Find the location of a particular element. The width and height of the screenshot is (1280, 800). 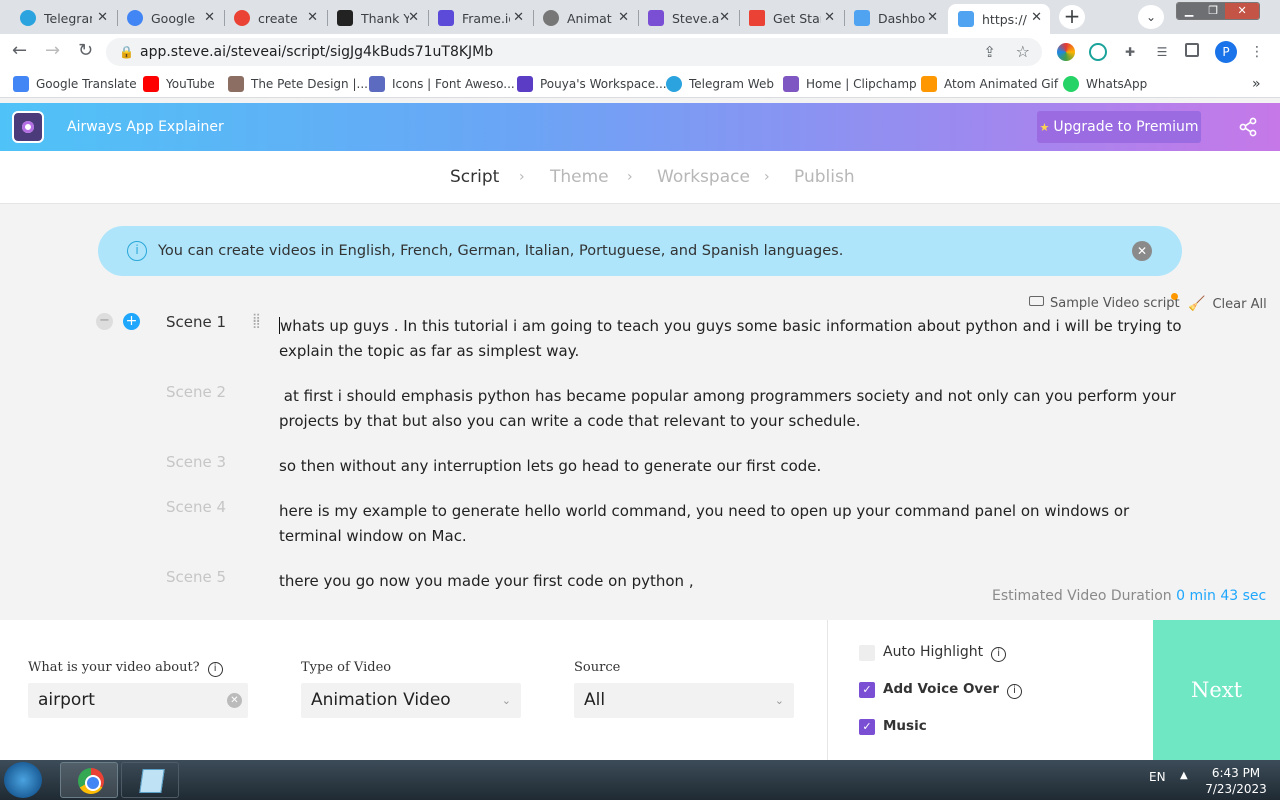

bookmarks-more-icon: » is located at coordinates (1256, 84).